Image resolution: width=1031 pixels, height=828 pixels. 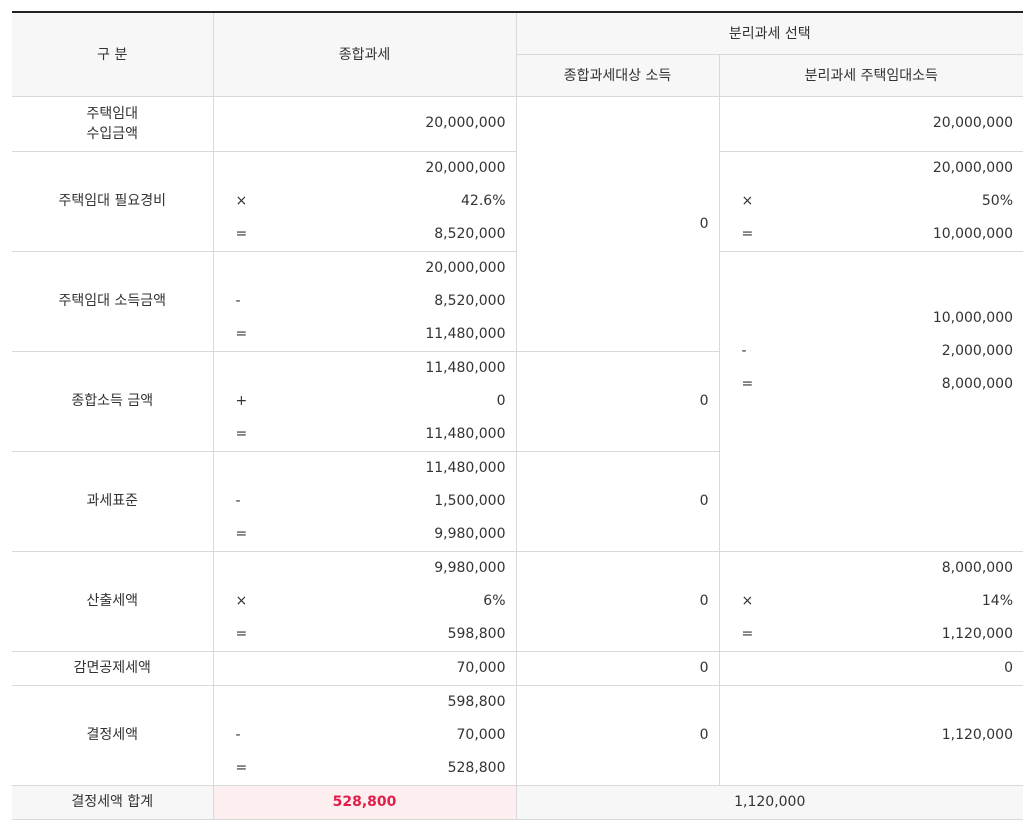 I want to click on calc-line: = 8,520,000, so click(x=371, y=234).